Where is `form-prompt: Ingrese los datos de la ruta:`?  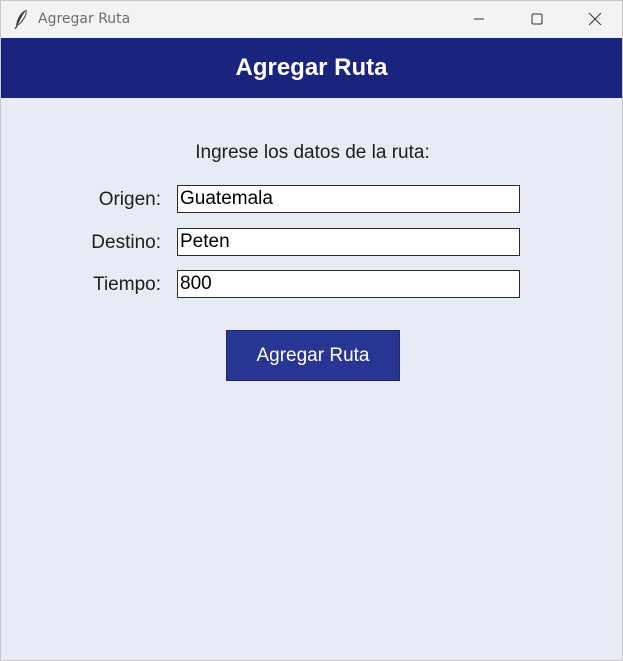
form-prompt: Ingrese los datos de la ruta: is located at coordinates (312, 152).